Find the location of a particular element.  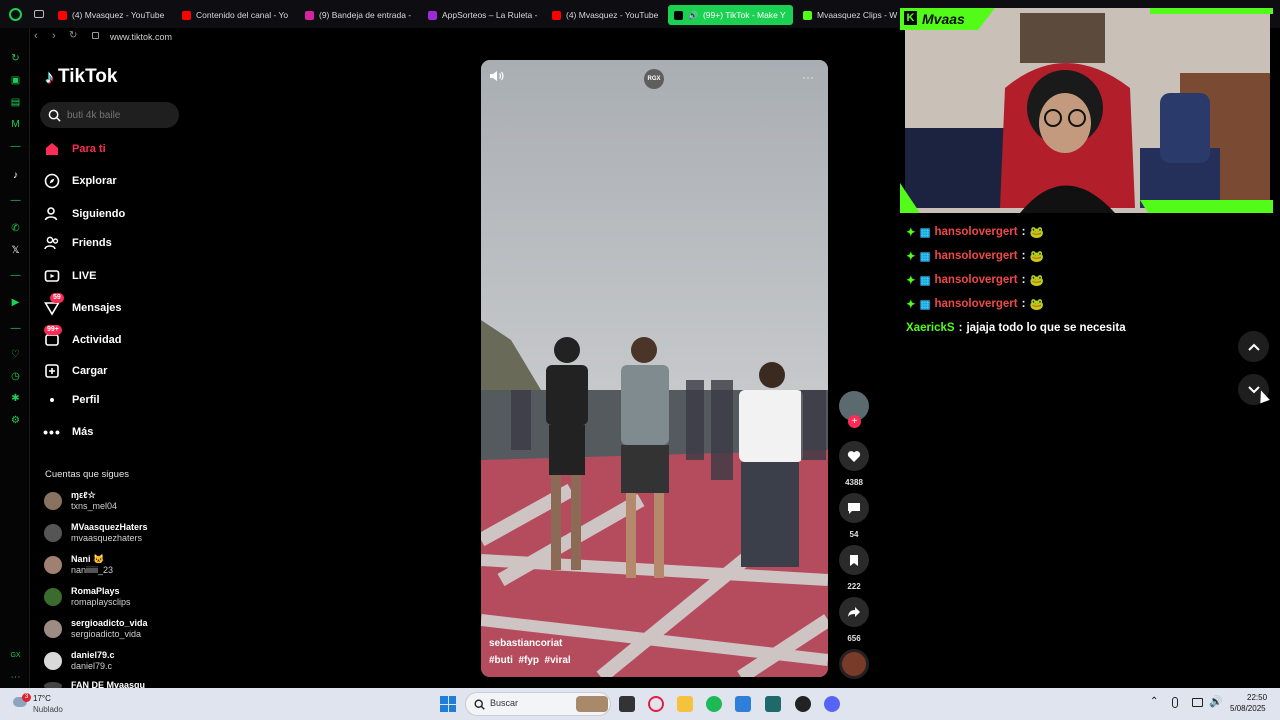

share-button: 656 is located at coordinates (854, 620).